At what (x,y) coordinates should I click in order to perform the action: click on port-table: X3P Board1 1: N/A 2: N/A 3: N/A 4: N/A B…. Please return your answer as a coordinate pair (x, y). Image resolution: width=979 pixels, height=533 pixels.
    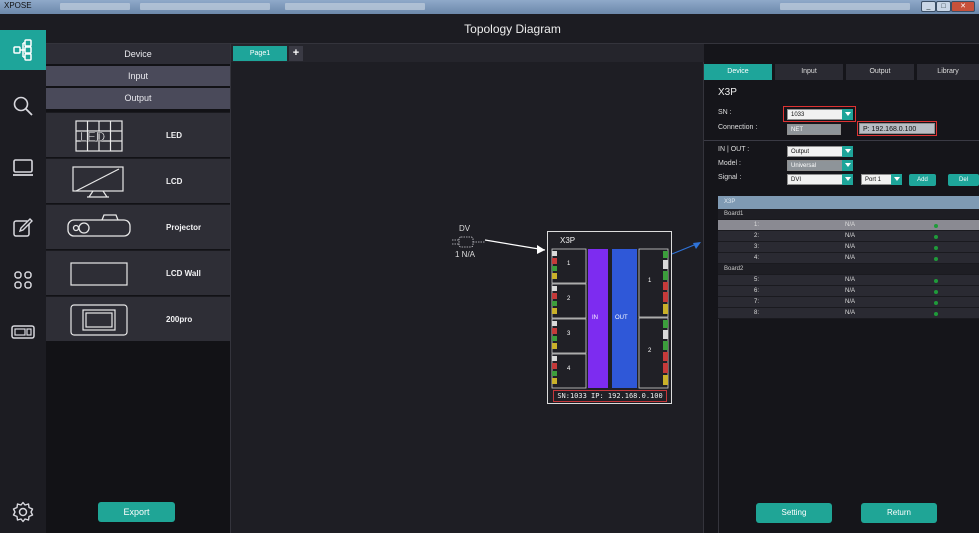
    Looking at the image, I should click on (848, 257).